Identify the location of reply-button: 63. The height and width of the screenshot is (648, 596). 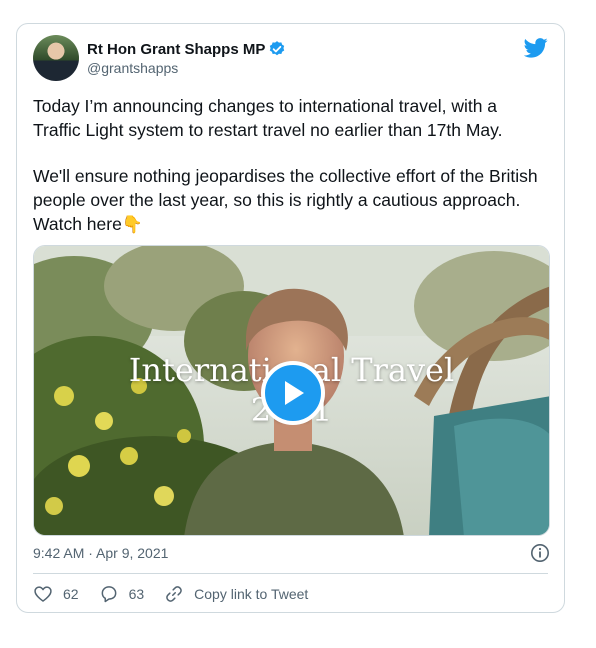
(122, 594).